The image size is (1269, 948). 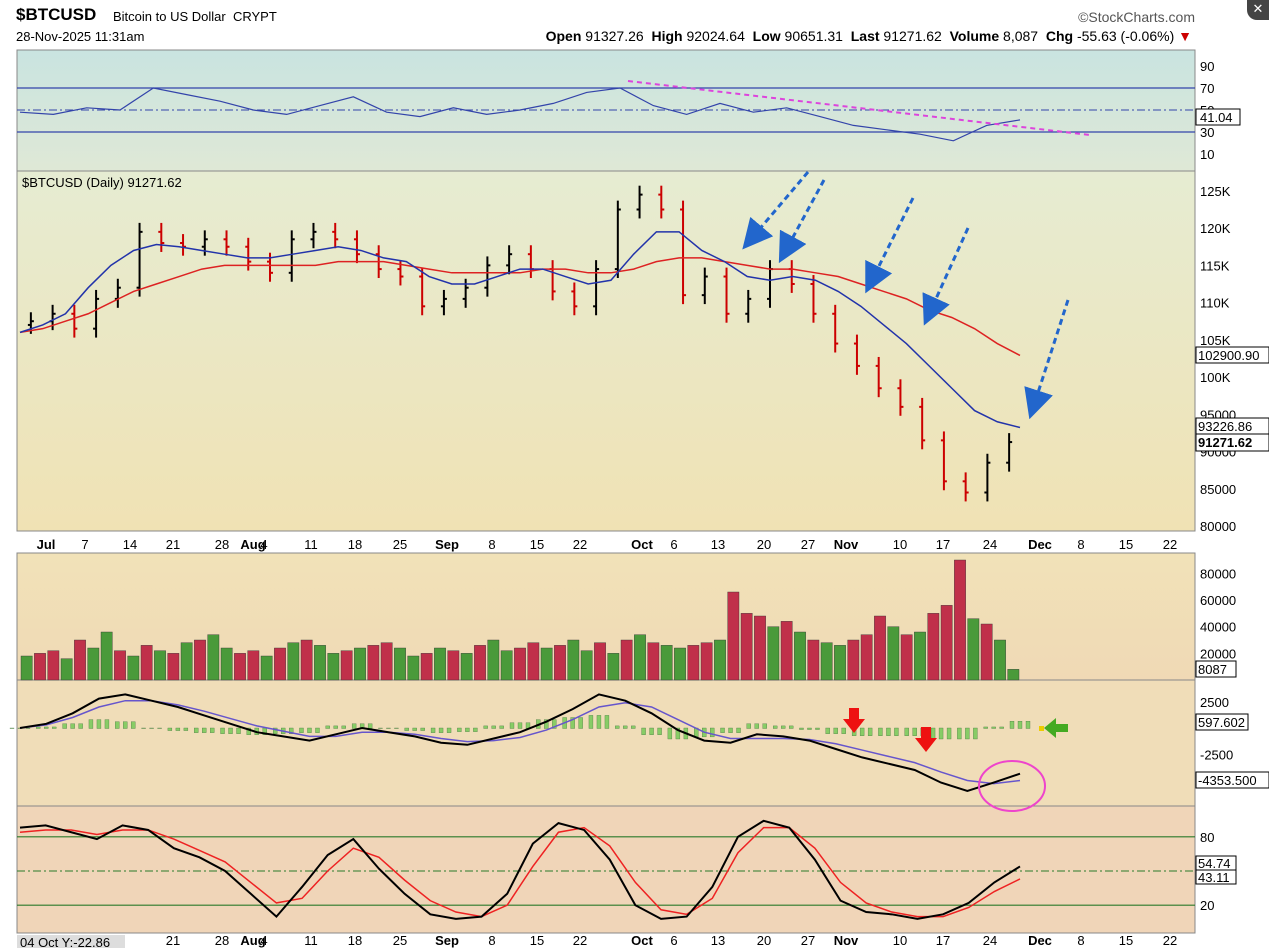 What do you see at coordinates (1218, 653) in the screenshot?
I see `volume-tick: 20000` at bounding box center [1218, 653].